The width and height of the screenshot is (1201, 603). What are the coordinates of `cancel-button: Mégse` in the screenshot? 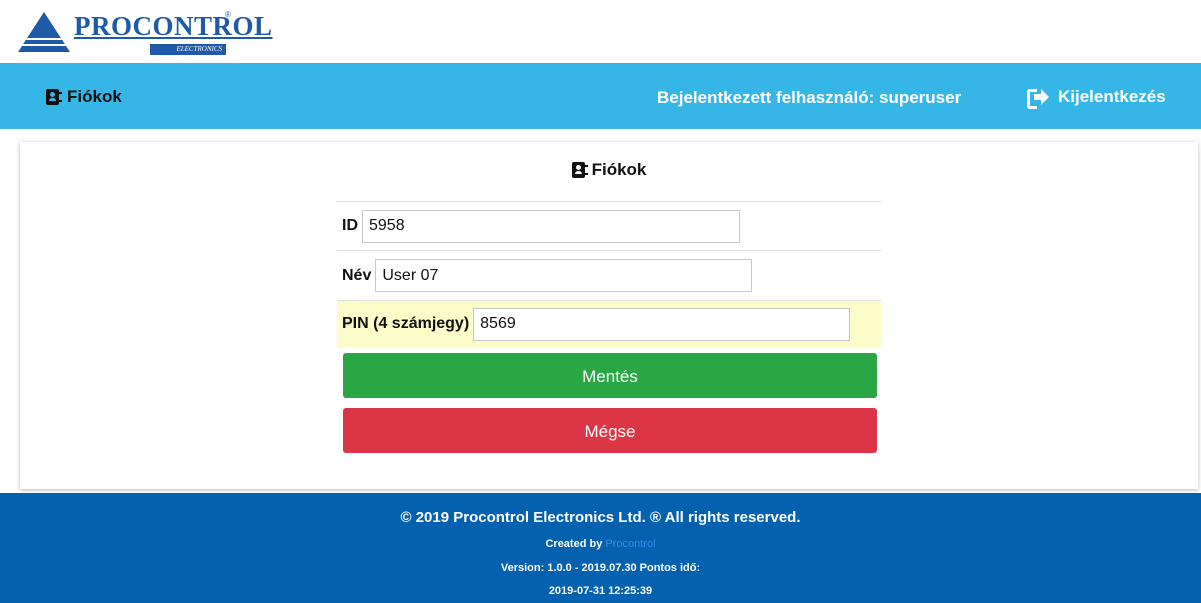 It's located at (610, 430).